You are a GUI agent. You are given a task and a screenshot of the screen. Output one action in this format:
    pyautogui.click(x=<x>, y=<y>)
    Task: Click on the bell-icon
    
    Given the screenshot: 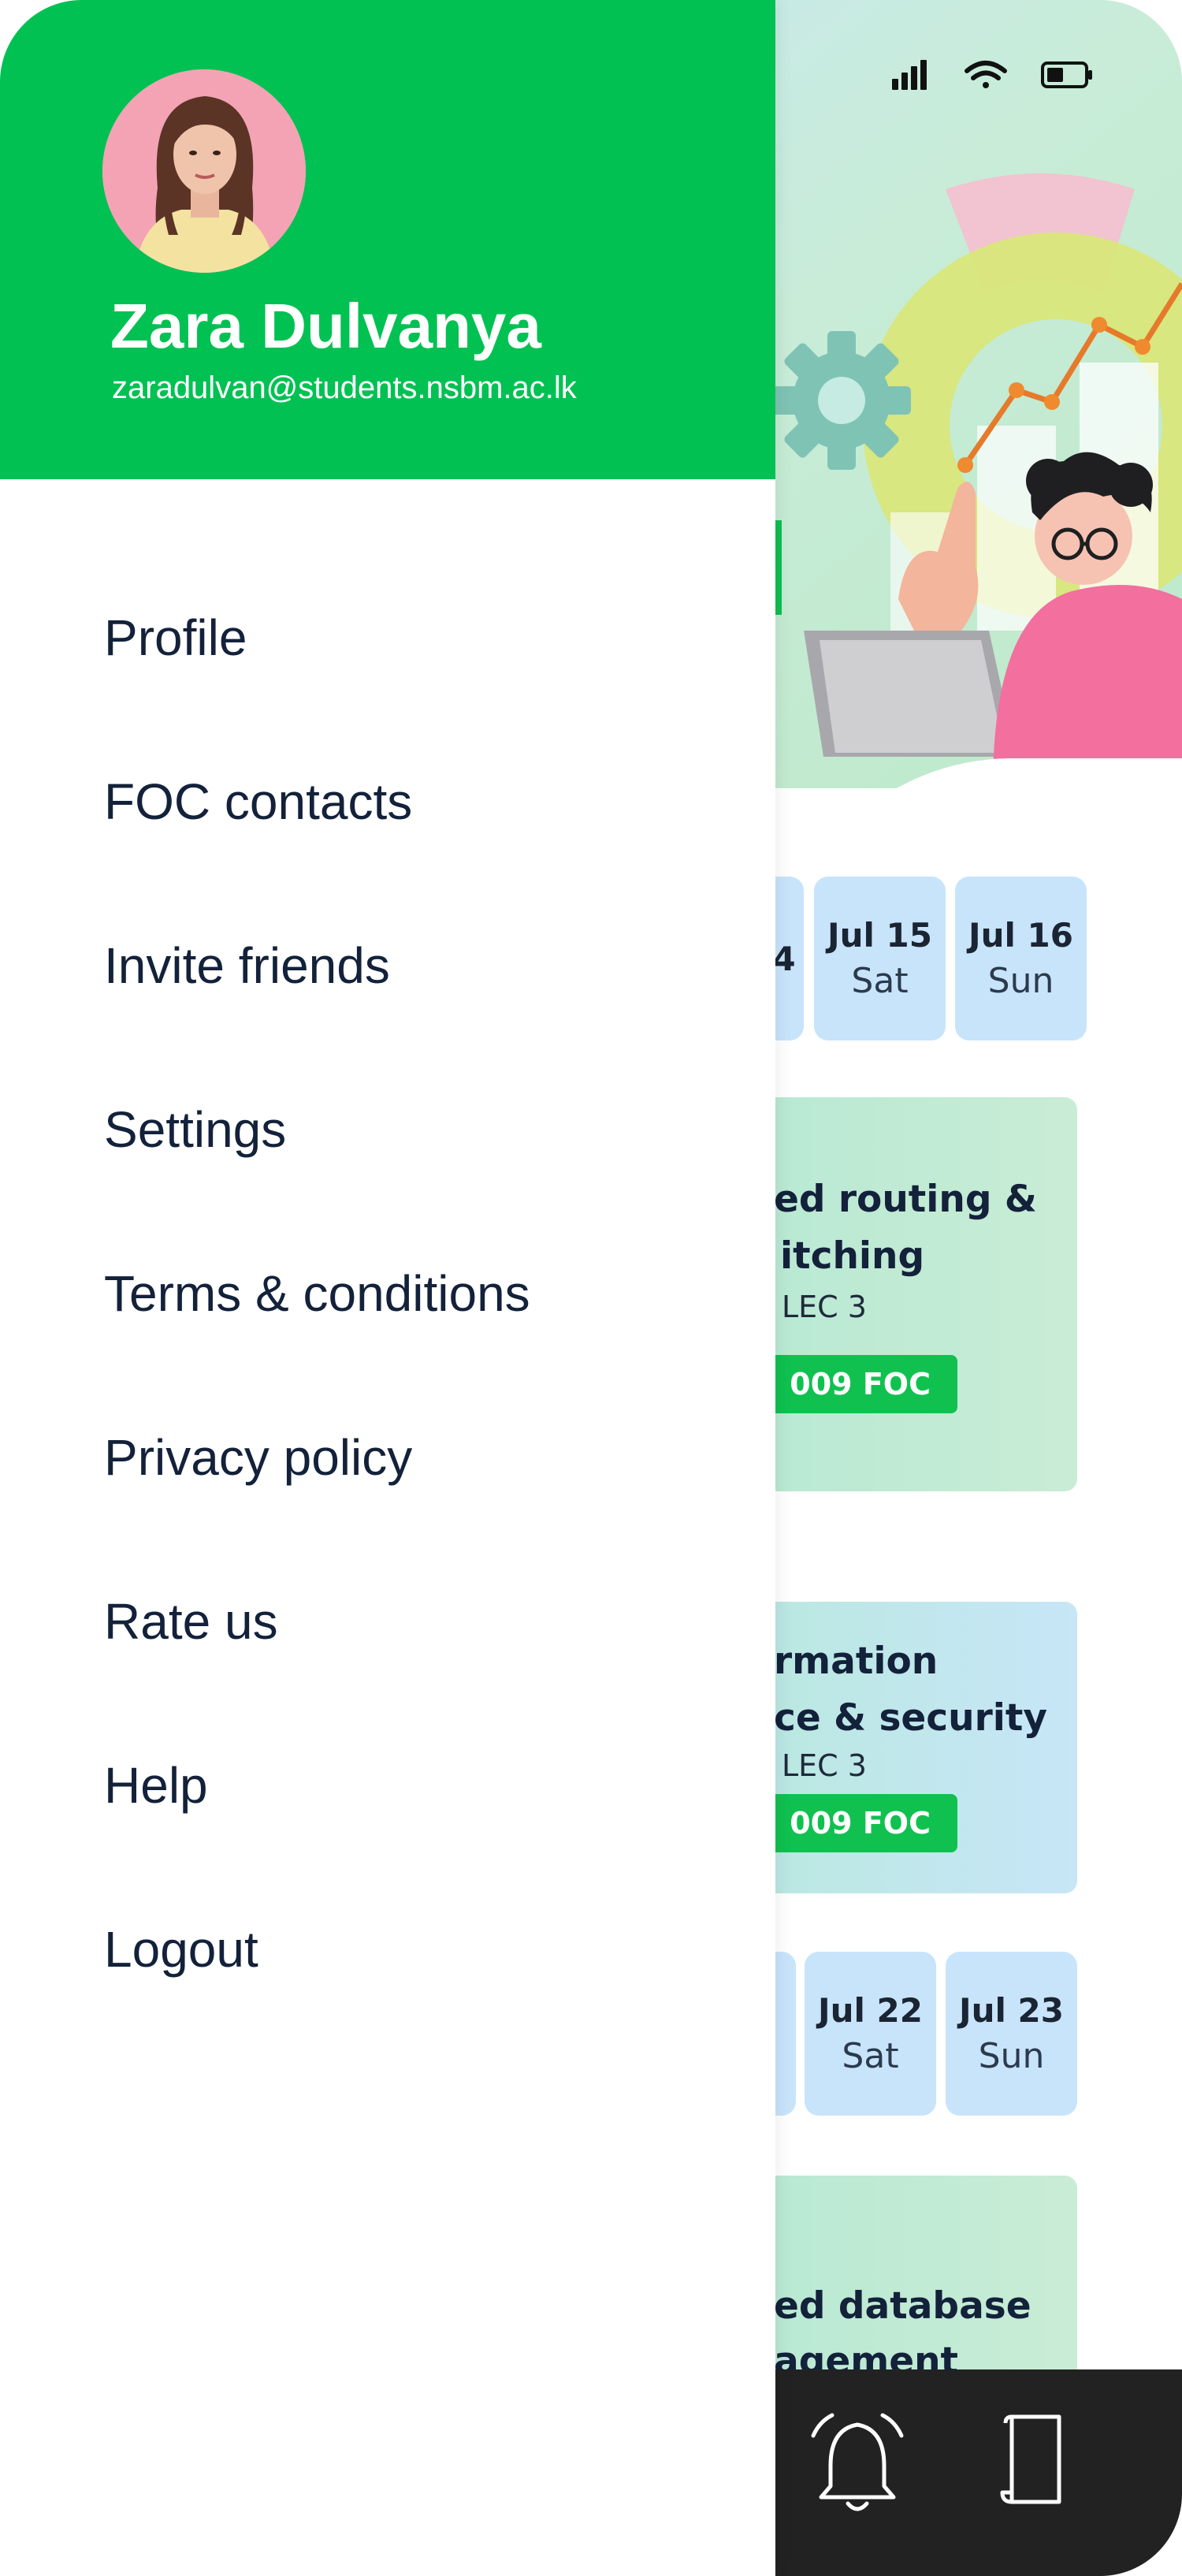 What is the action you would take?
    pyautogui.click(x=858, y=2462)
    